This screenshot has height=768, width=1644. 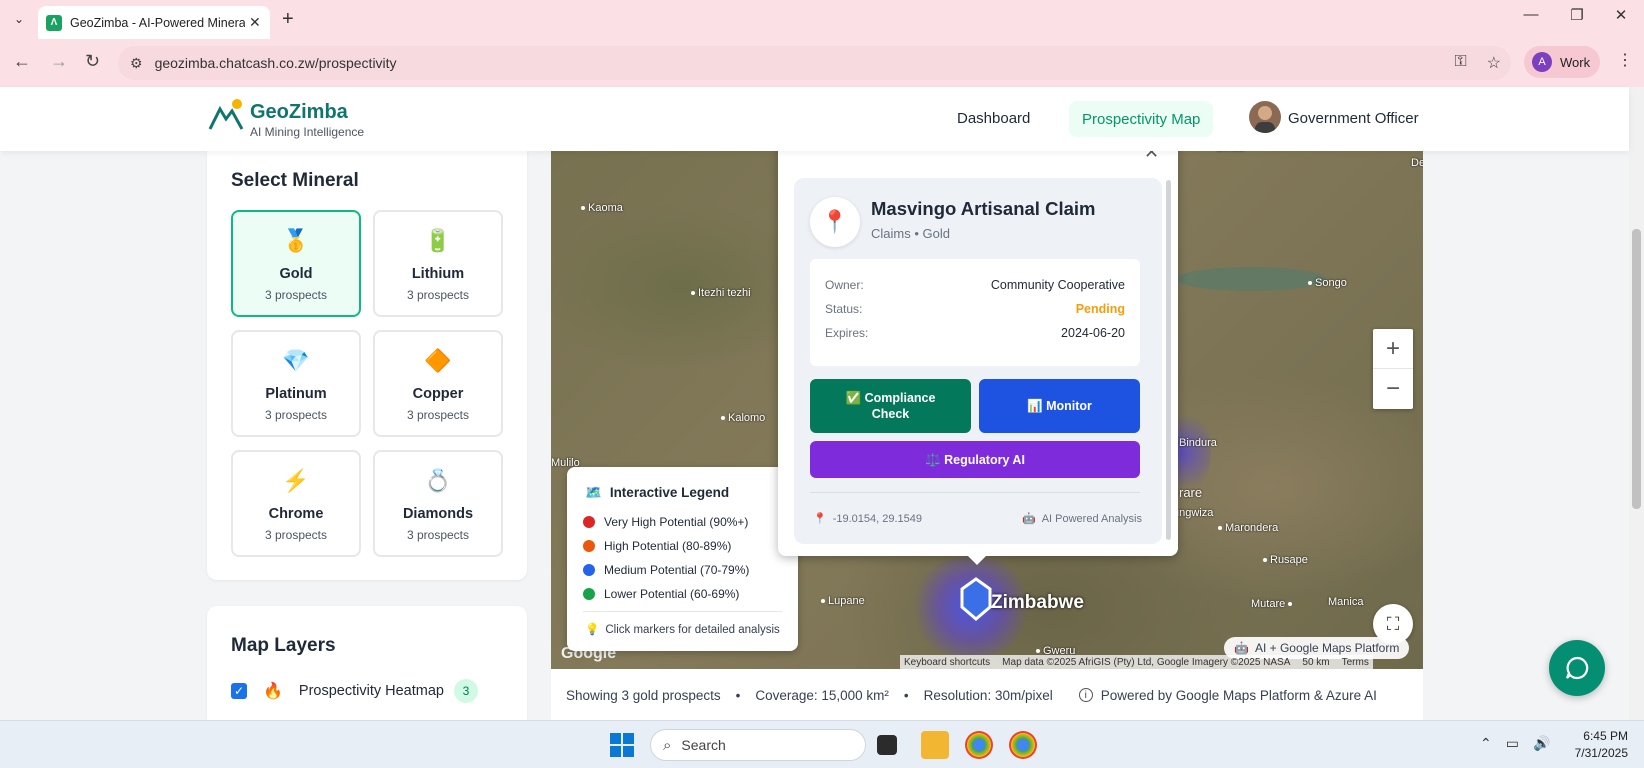 What do you see at coordinates (947, 662) in the screenshot?
I see `keyboard-shortcuts-link: Keyboard shortcuts` at bounding box center [947, 662].